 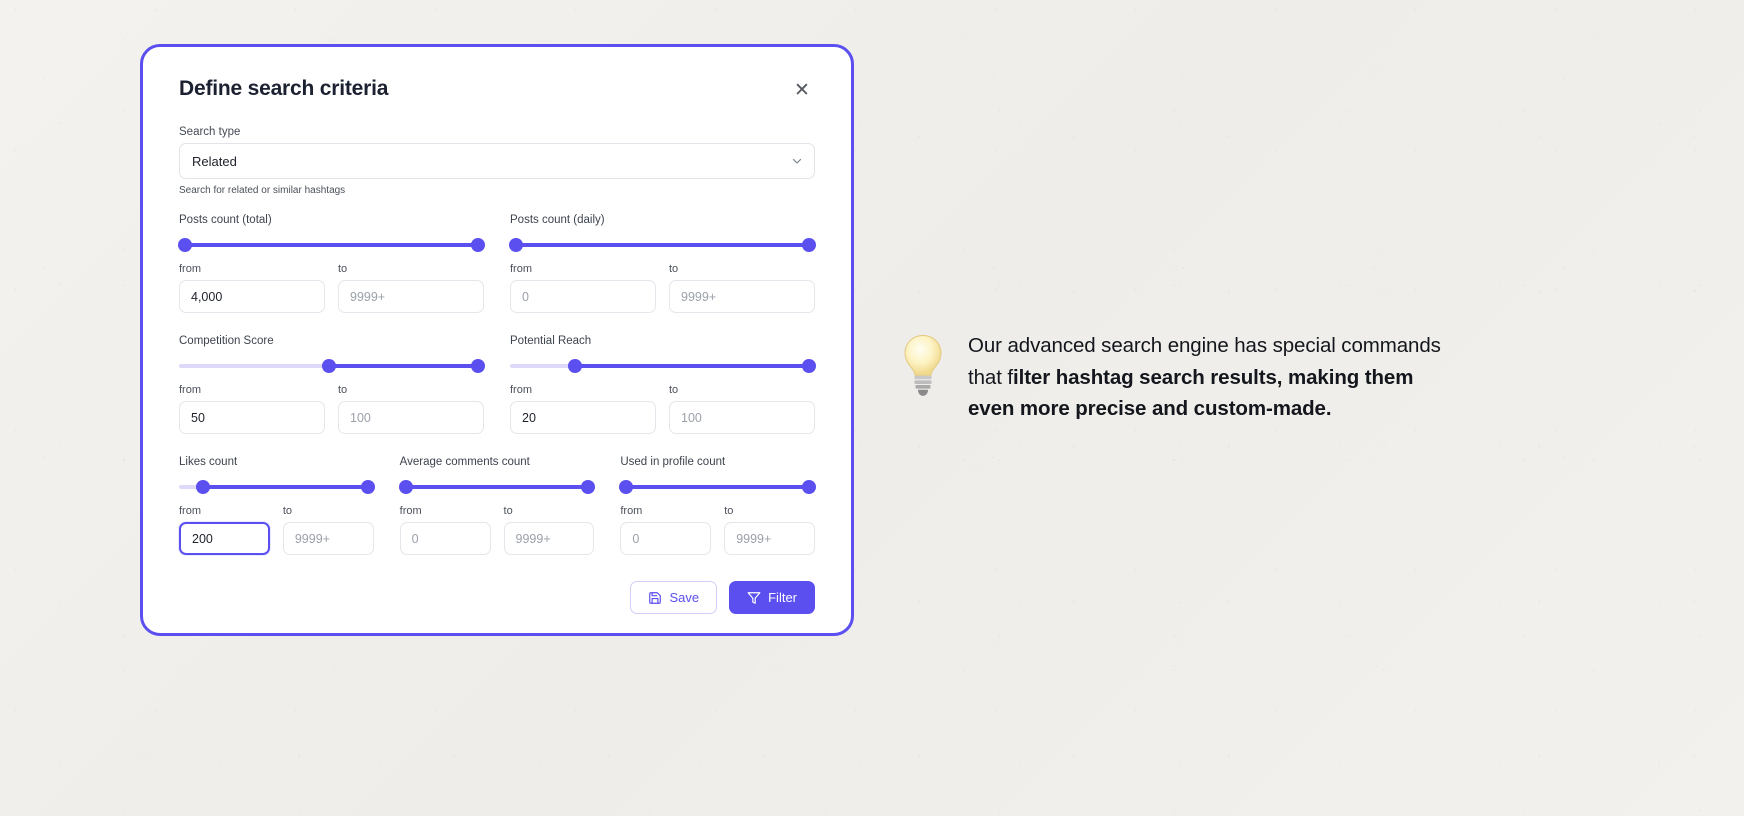 I want to click on group-posts-count-total: Posts count (total) from to, so click(x=331, y=263).